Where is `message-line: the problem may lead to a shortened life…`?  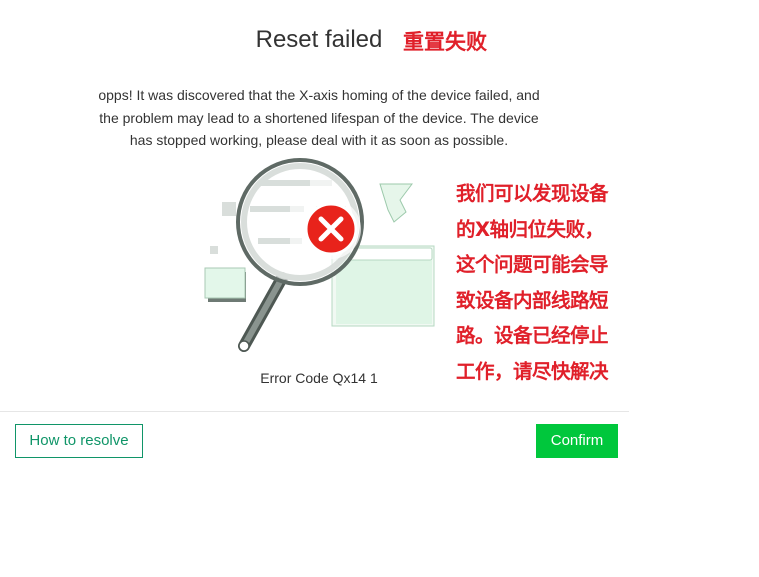 message-line: the problem may lead to a shortened life… is located at coordinates (319, 117).